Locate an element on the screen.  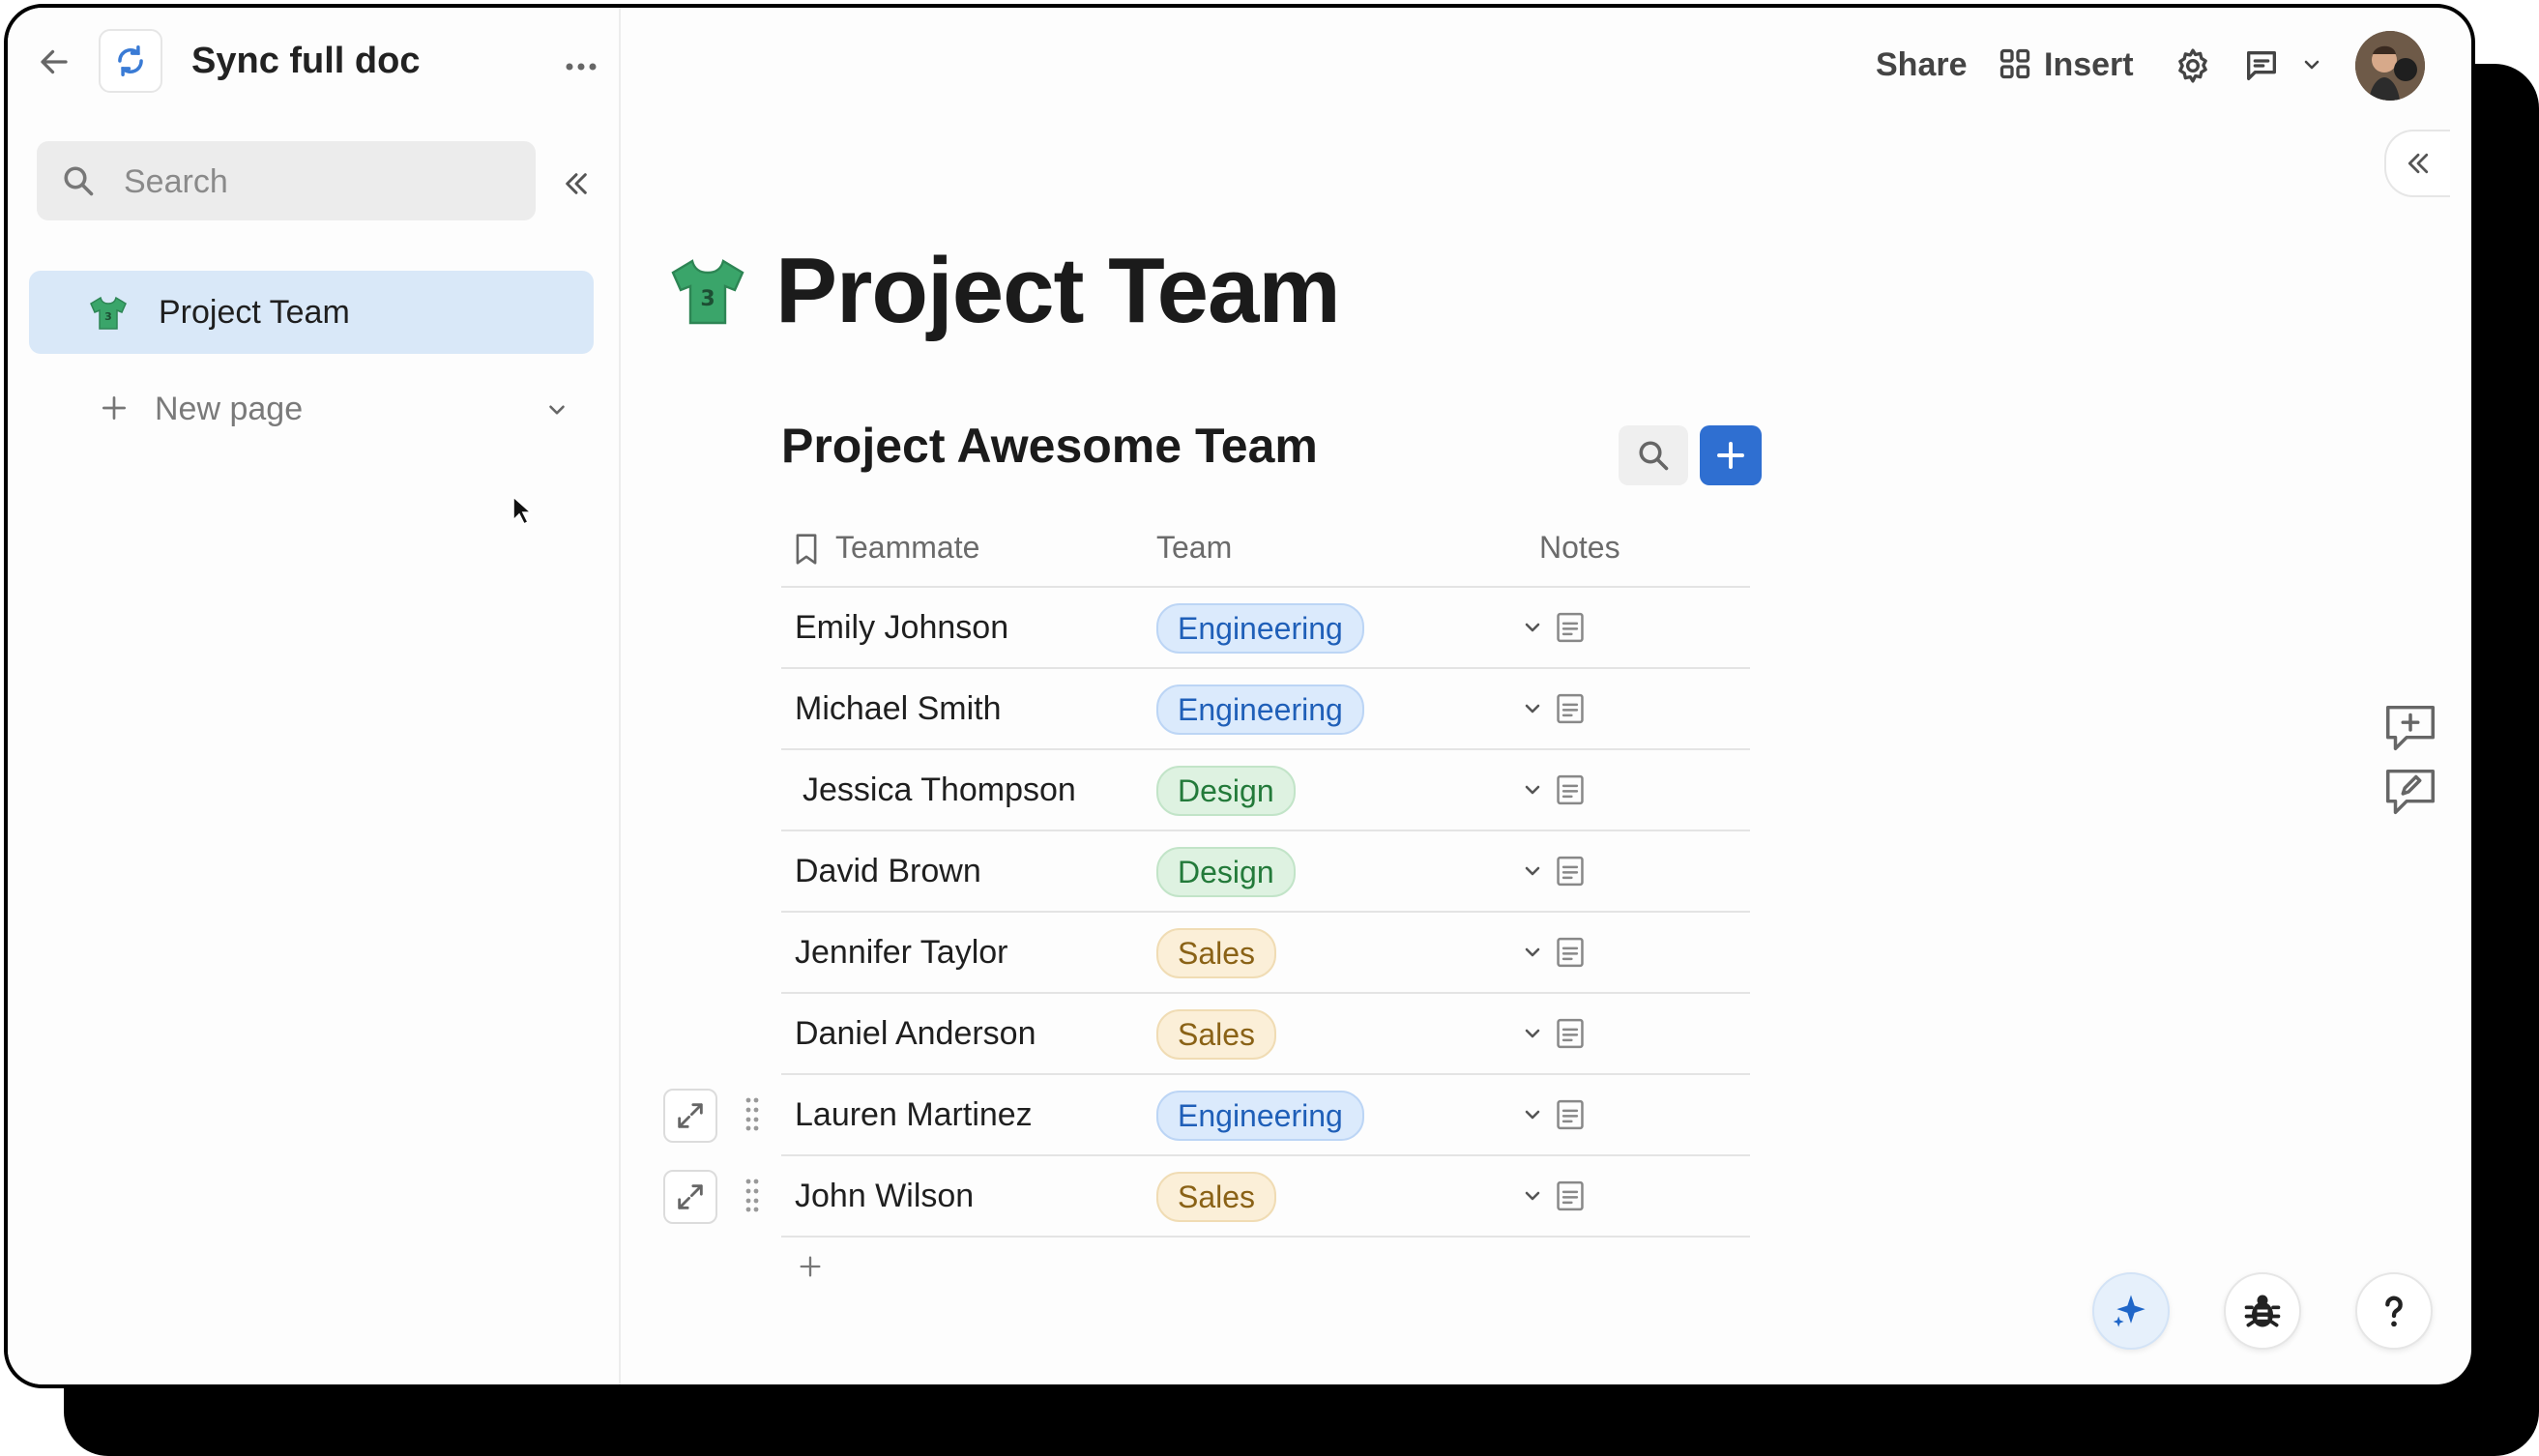
table-search-button is located at coordinates (1654, 455).